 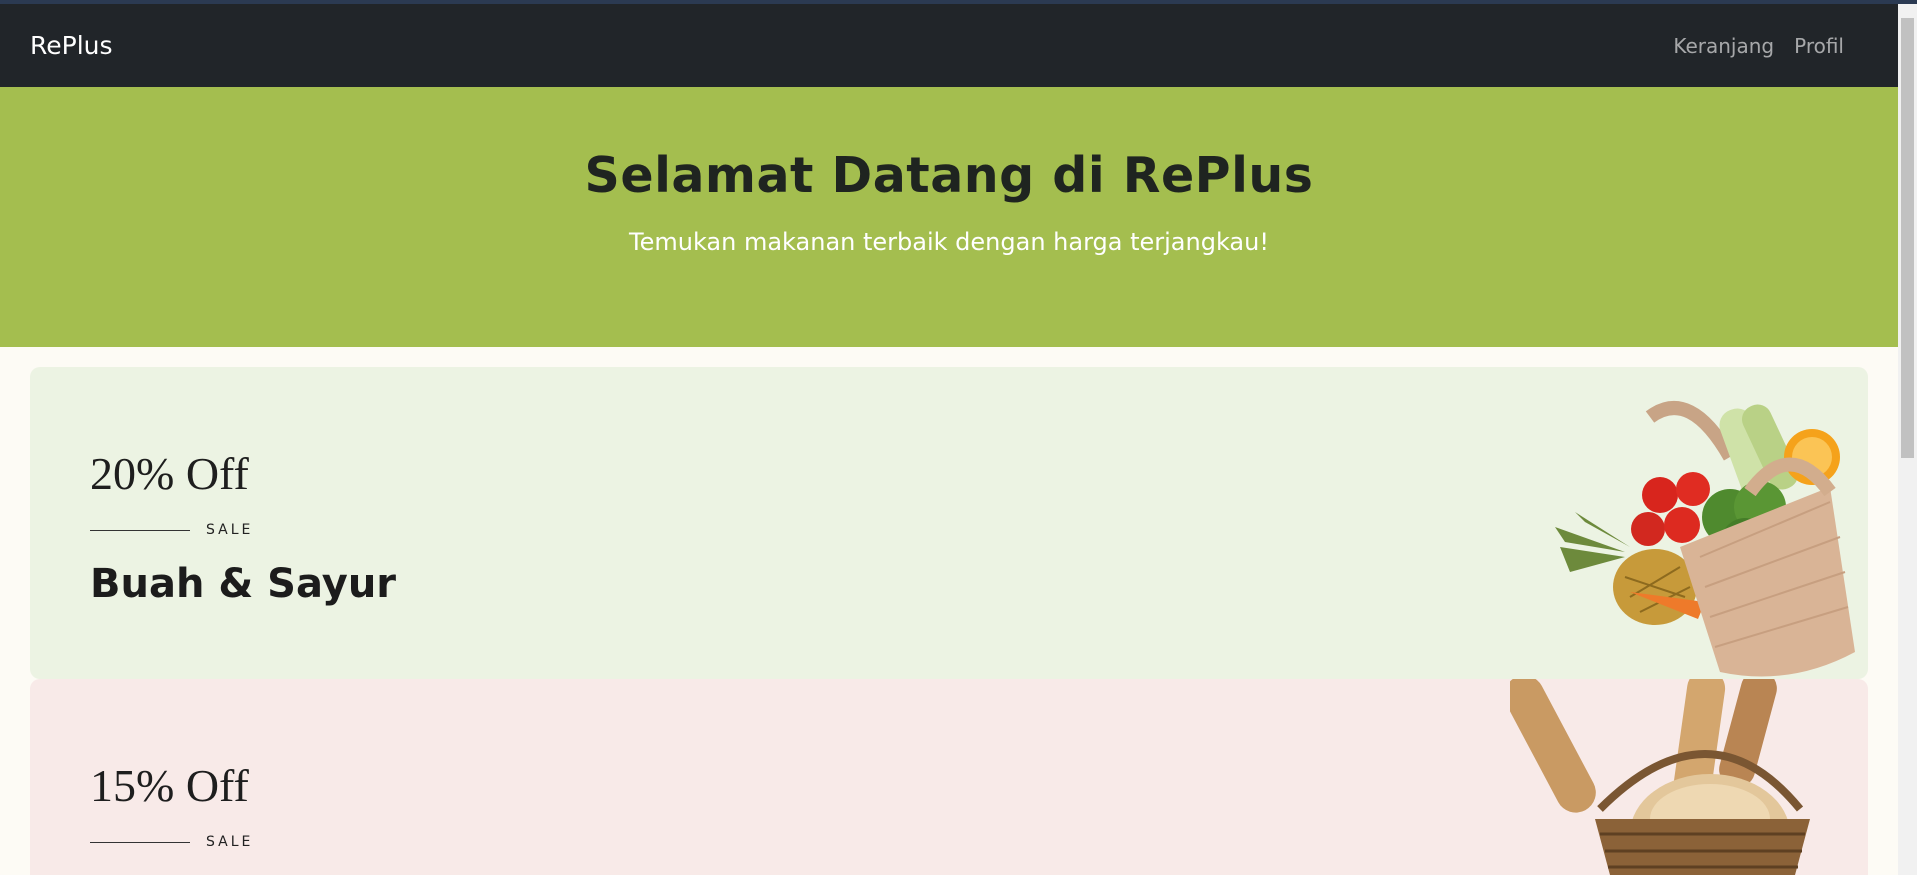 What do you see at coordinates (243, 584) in the screenshot?
I see `category-title: Buah & Sayur` at bounding box center [243, 584].